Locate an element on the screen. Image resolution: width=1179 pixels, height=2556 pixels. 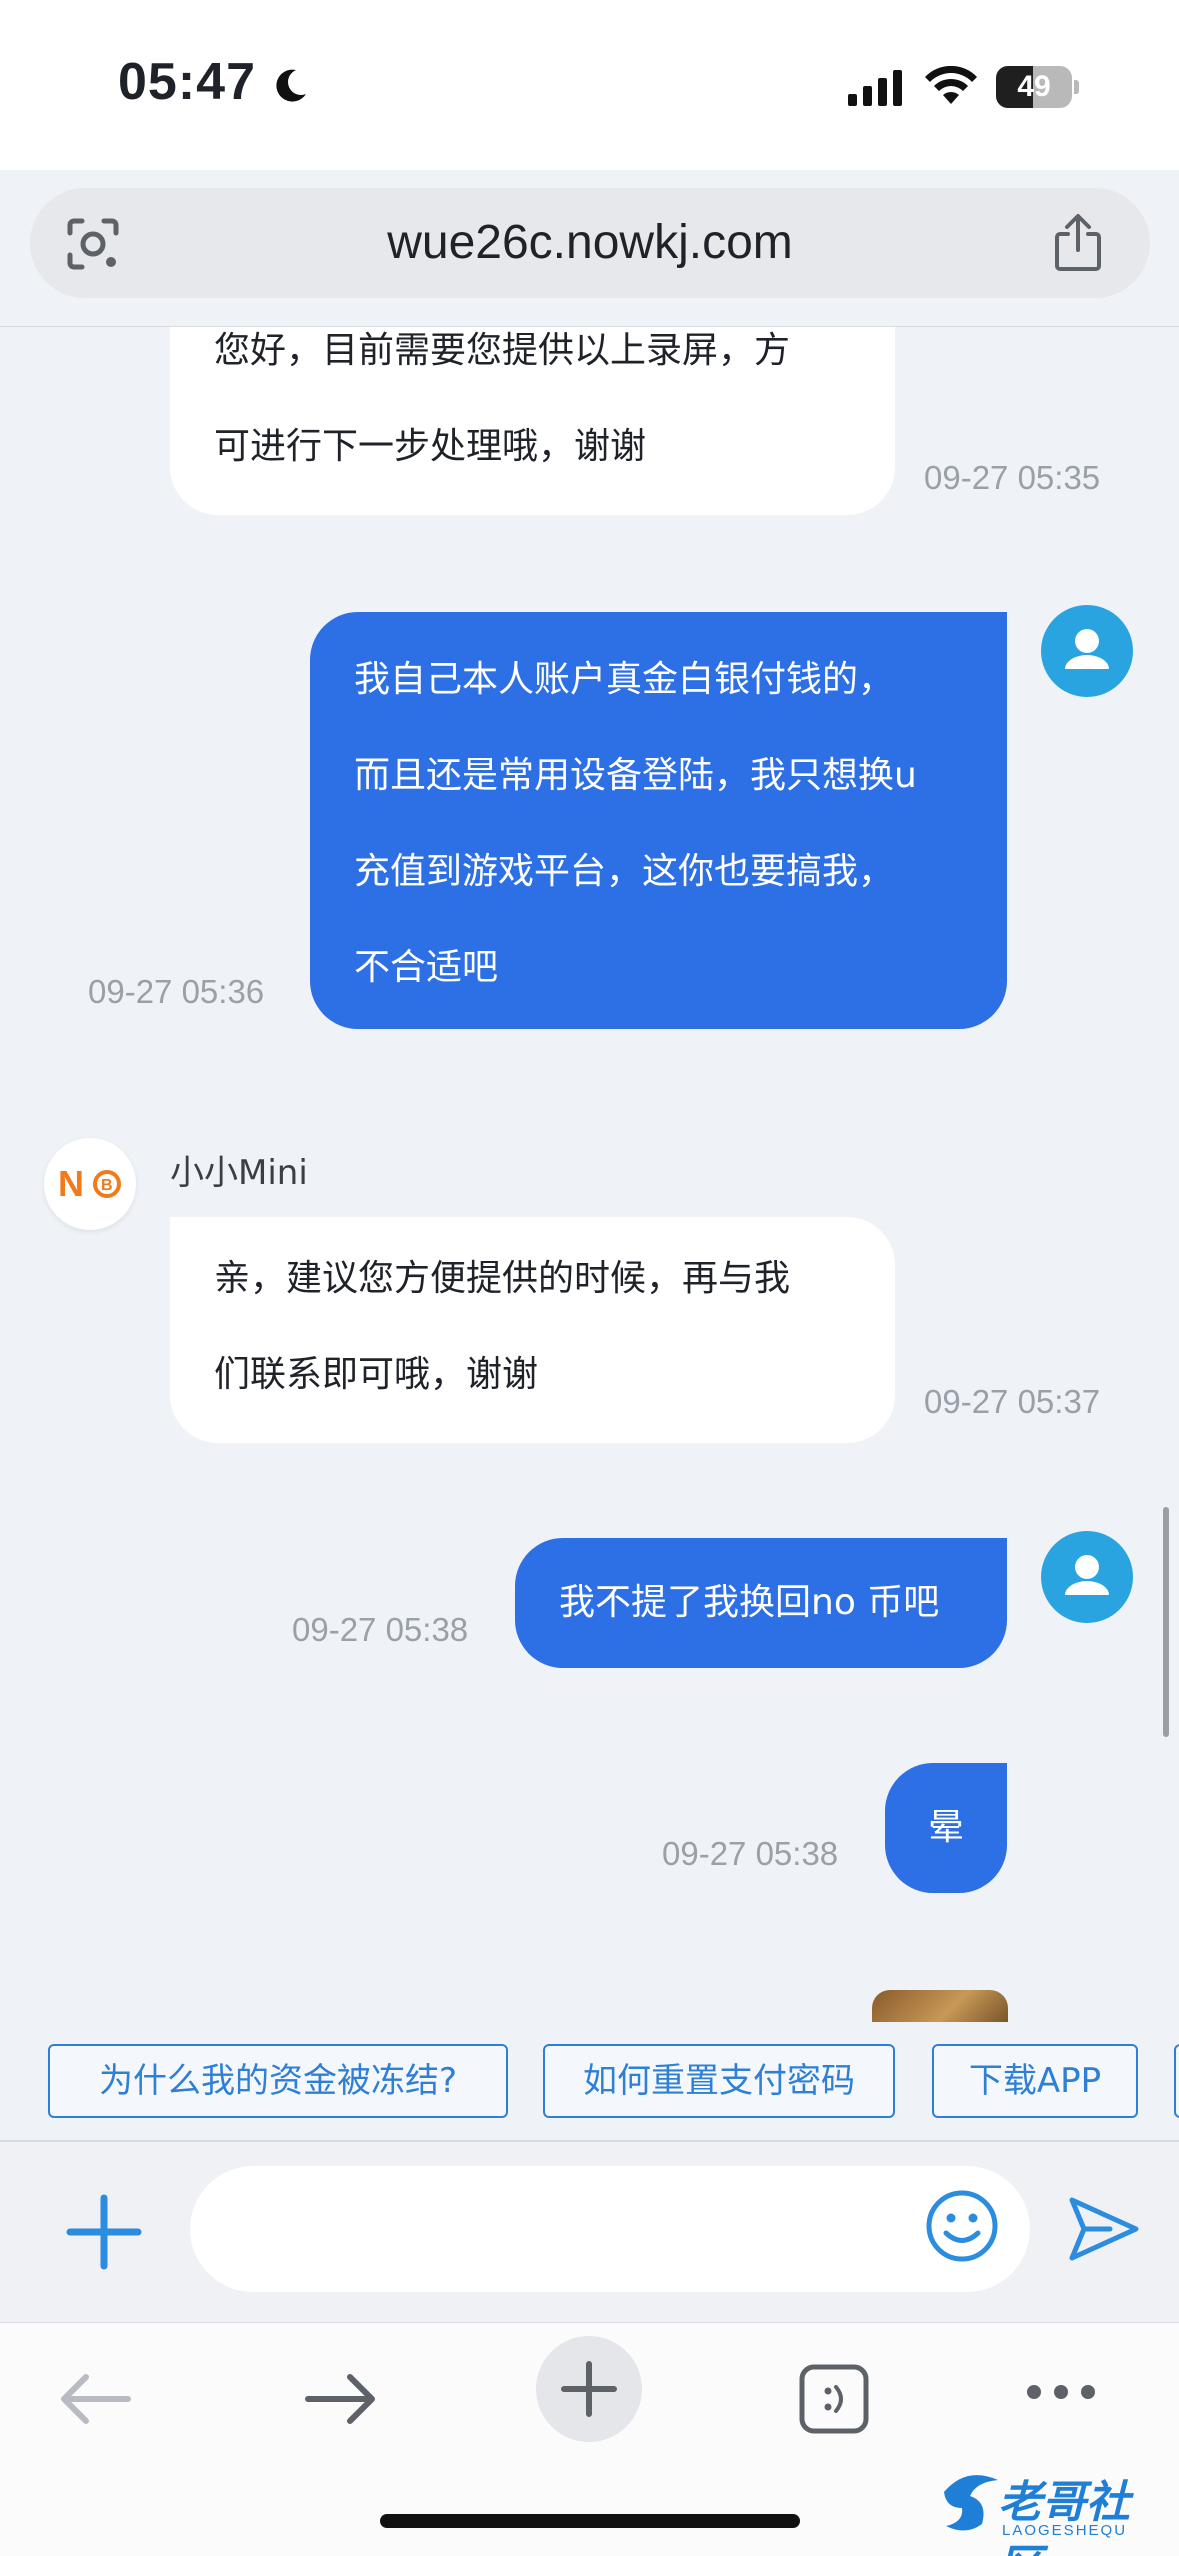
dragon-logo-icon is located at coordinates (971, 2503).